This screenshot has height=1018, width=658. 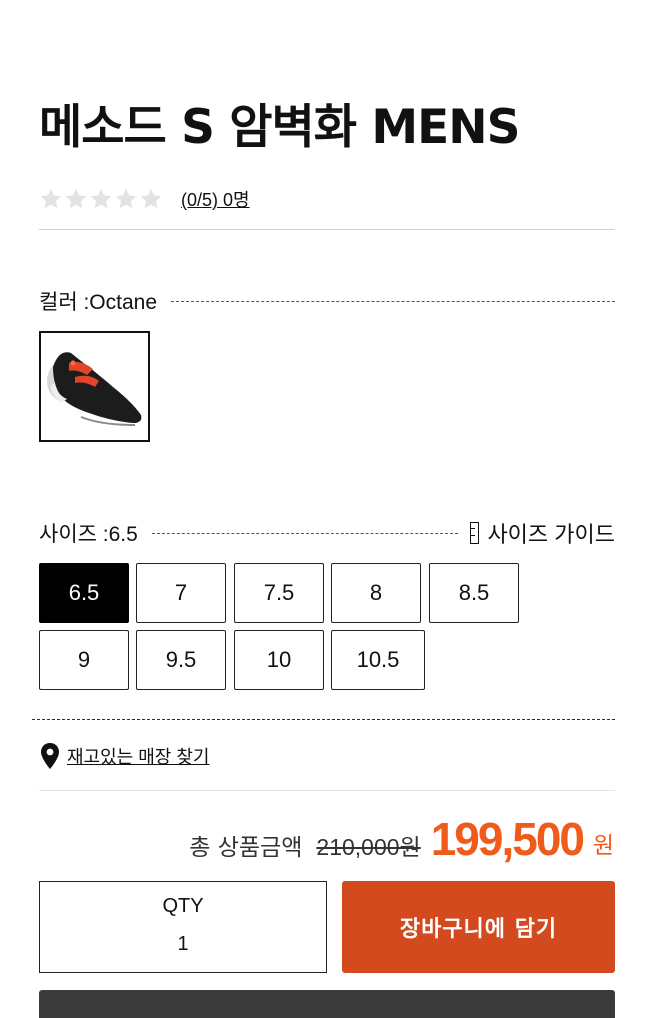 I want to click on store-finder: 재고있는 매장 찾기, so click(x=124, y=756).